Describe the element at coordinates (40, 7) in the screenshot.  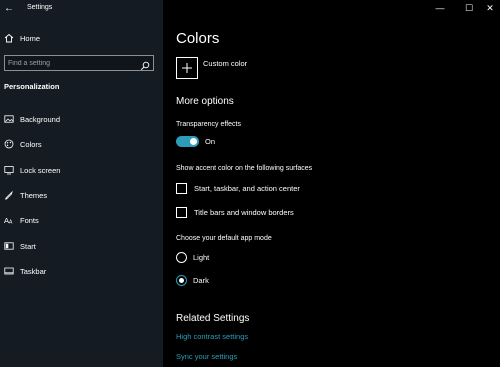
I see `app-title: Settings` at that location.